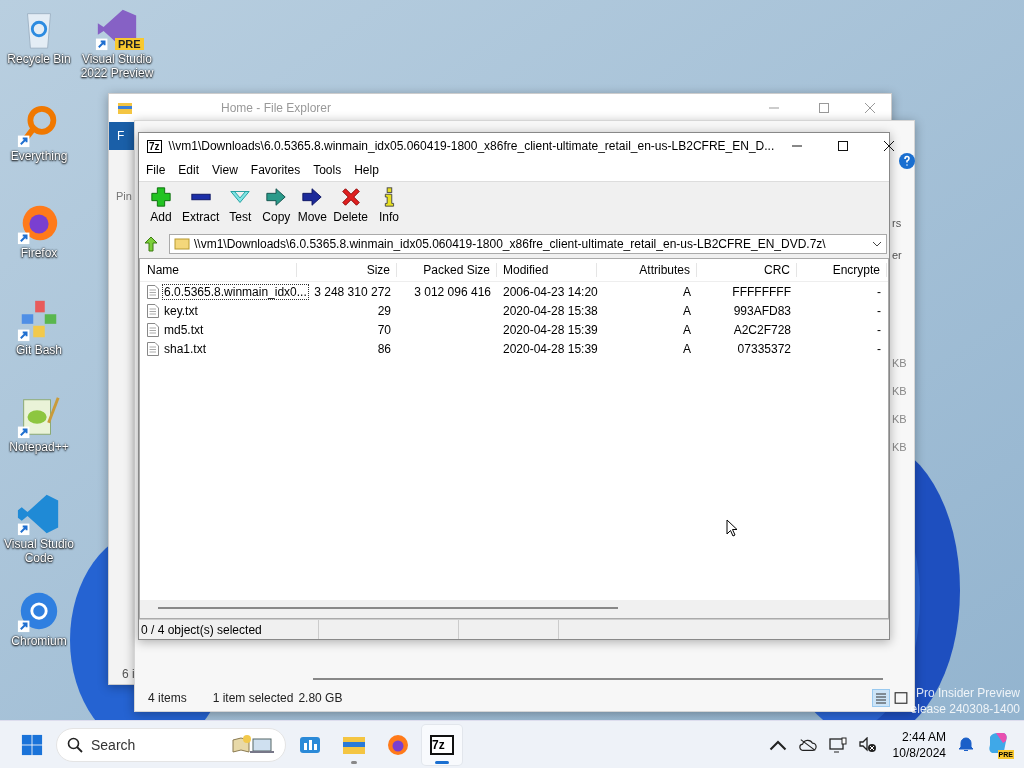 The height and width of the screenshot is (768, 1024). I want to click on ribbon-label: Pin, so click(124, 196).